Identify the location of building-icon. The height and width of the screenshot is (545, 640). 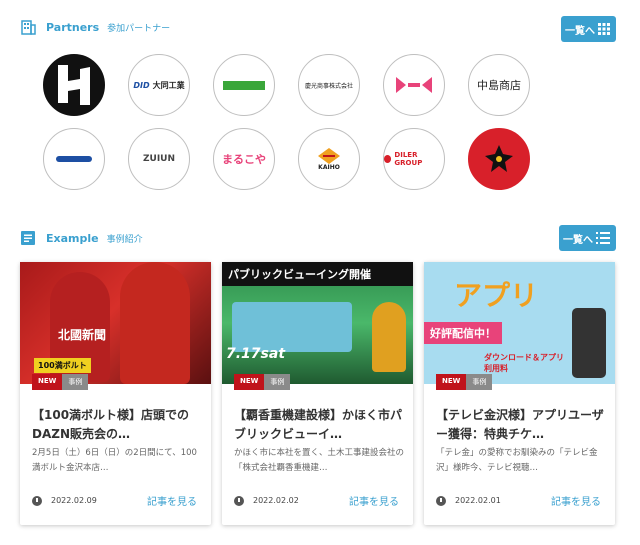
(28, 27).